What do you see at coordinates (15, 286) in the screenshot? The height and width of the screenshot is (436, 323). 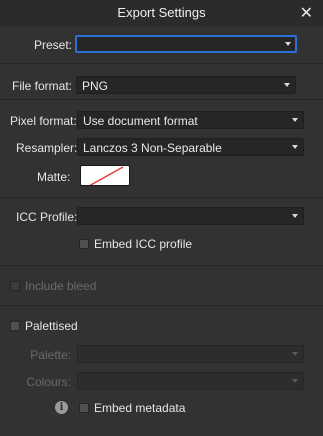 I see `include-bleed-checkbox` at bounding box center [15, 286].